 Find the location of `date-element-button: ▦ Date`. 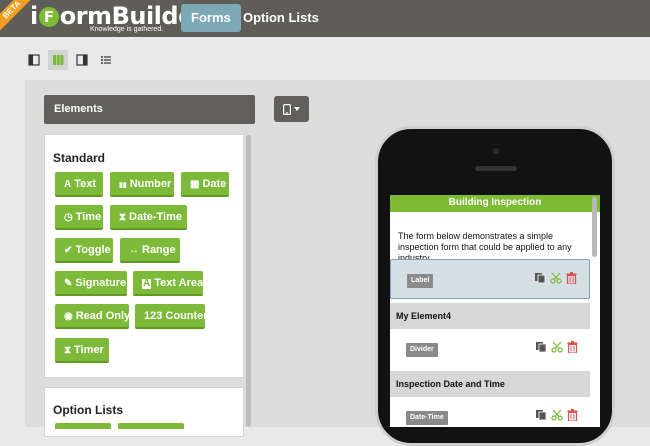

date-element-button: ▦ Date is located at coordinates (205, 184).